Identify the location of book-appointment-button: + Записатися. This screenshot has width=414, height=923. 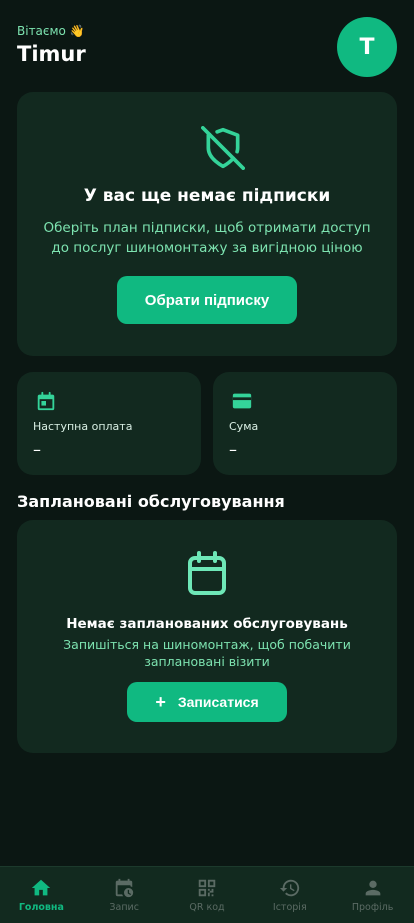
(207, 702).